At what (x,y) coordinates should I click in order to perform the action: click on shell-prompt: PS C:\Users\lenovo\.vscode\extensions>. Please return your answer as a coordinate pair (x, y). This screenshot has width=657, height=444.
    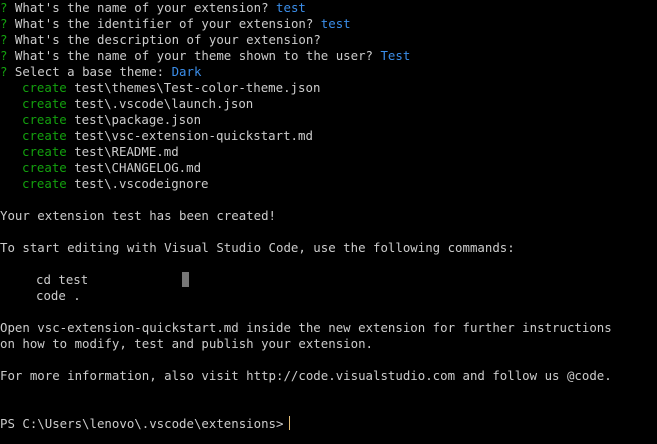
    Looking at the image, I should click on (142, 423).